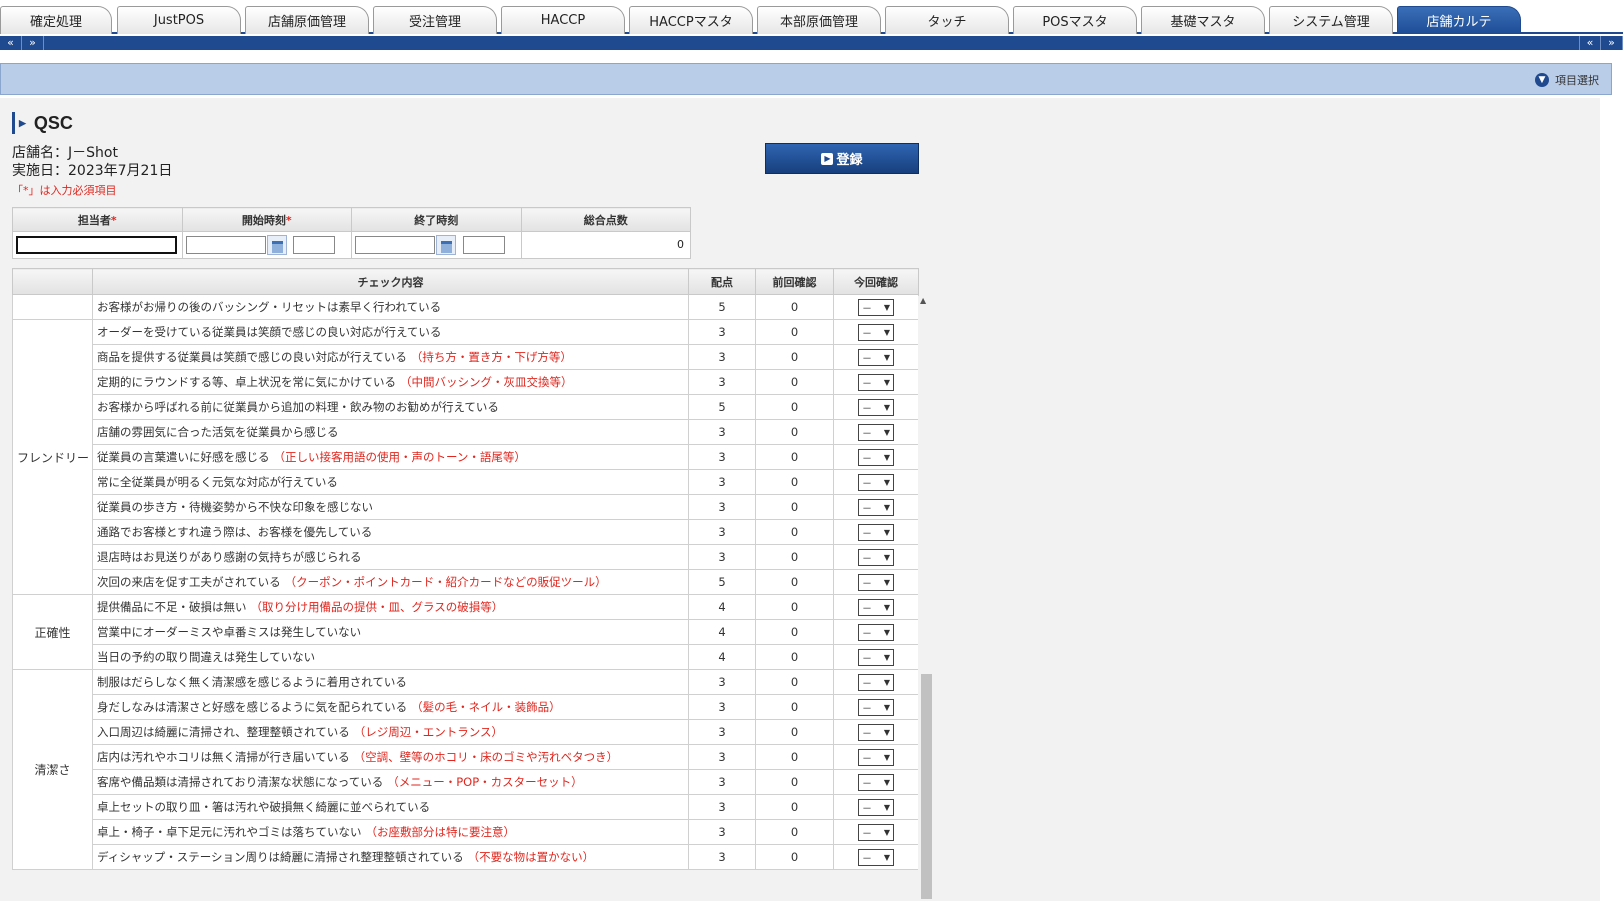 This screenshot has width=1623, height=901. I want to click on check-item-text: お客様から呼ばれる前に従業員から追加の料理・飲み物のお勧めが行えている, so click(298, 407).